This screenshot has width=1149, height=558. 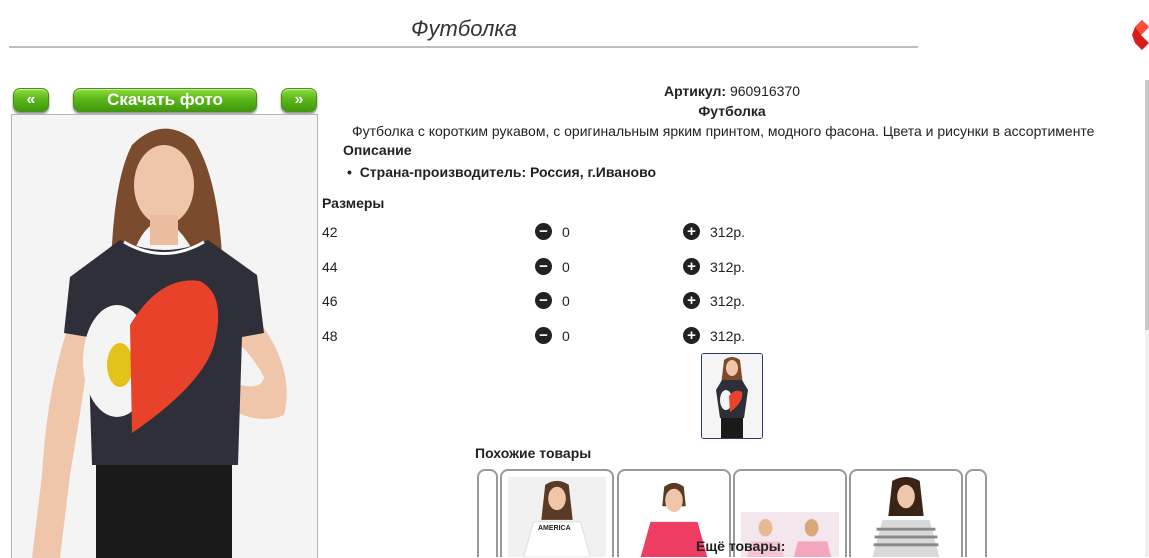 I want to click on size-label-44: 44, so click(x=330, y=267).